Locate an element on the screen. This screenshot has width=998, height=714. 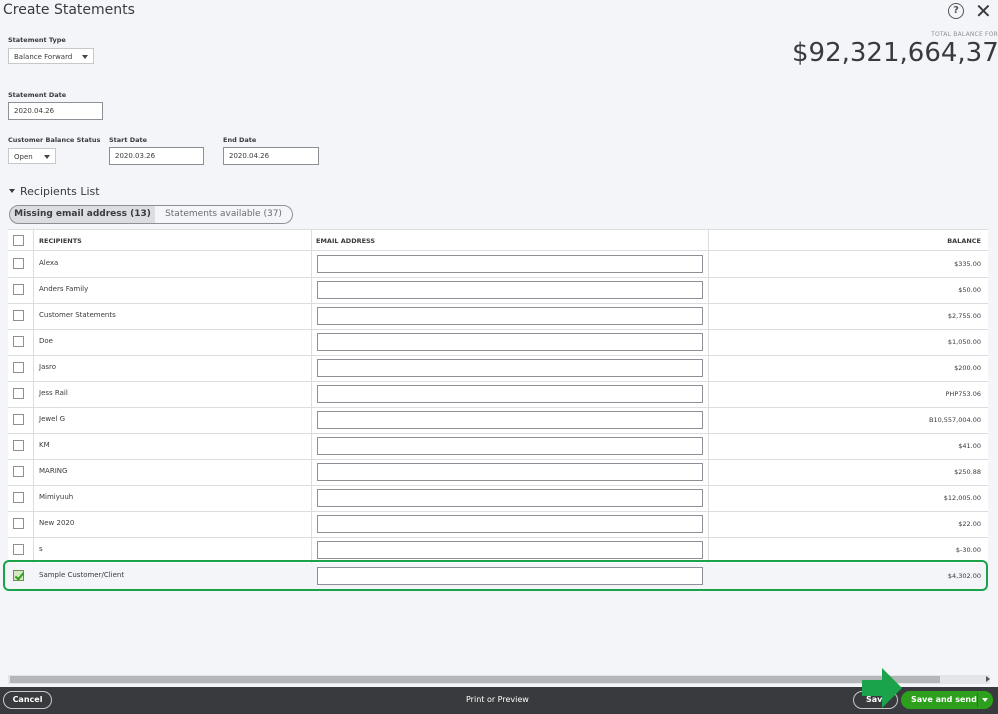
table-row: New 2020 $22.00 is located at coordinates (498, 524).